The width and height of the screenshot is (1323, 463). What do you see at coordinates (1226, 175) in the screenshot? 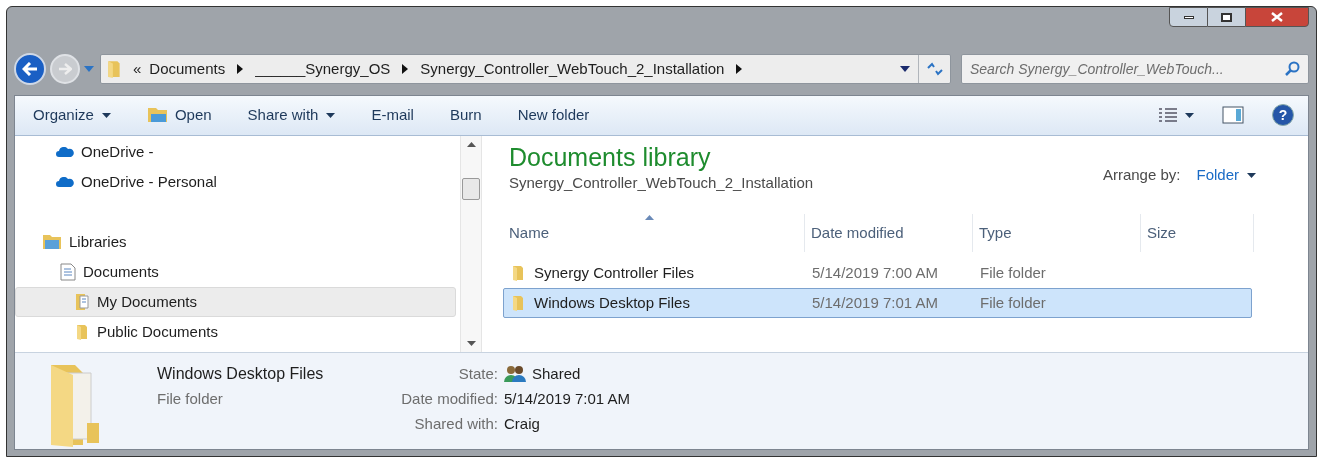
I see `arrange-dropdown: Folder` at bounding box center [1226, 175].